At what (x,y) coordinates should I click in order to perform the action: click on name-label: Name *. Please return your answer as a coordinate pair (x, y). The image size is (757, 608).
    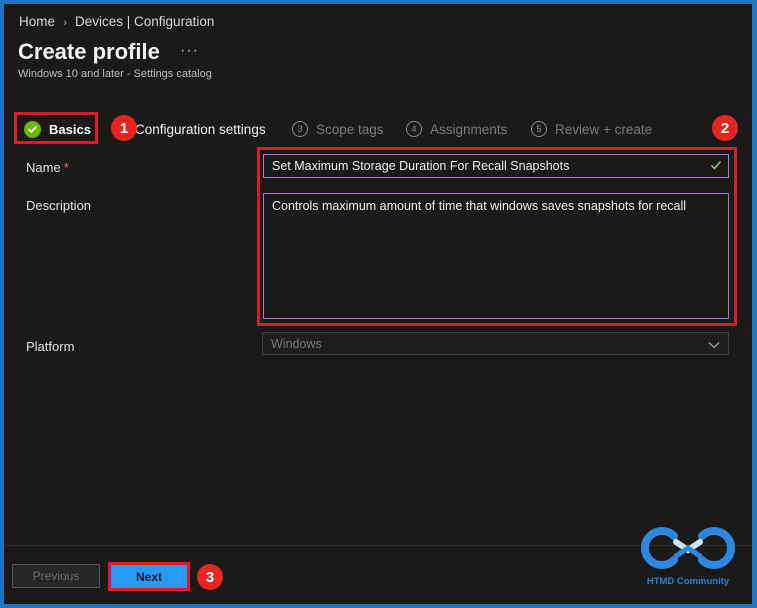
    Looking at the image, I should click on (47, 167).